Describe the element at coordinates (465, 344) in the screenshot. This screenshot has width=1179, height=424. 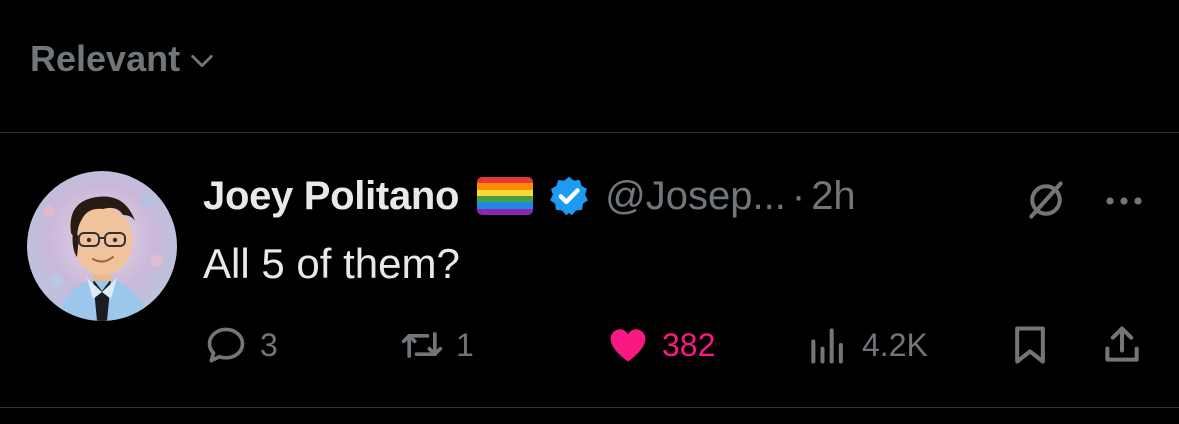
I see `repost-count: 1` at that location.